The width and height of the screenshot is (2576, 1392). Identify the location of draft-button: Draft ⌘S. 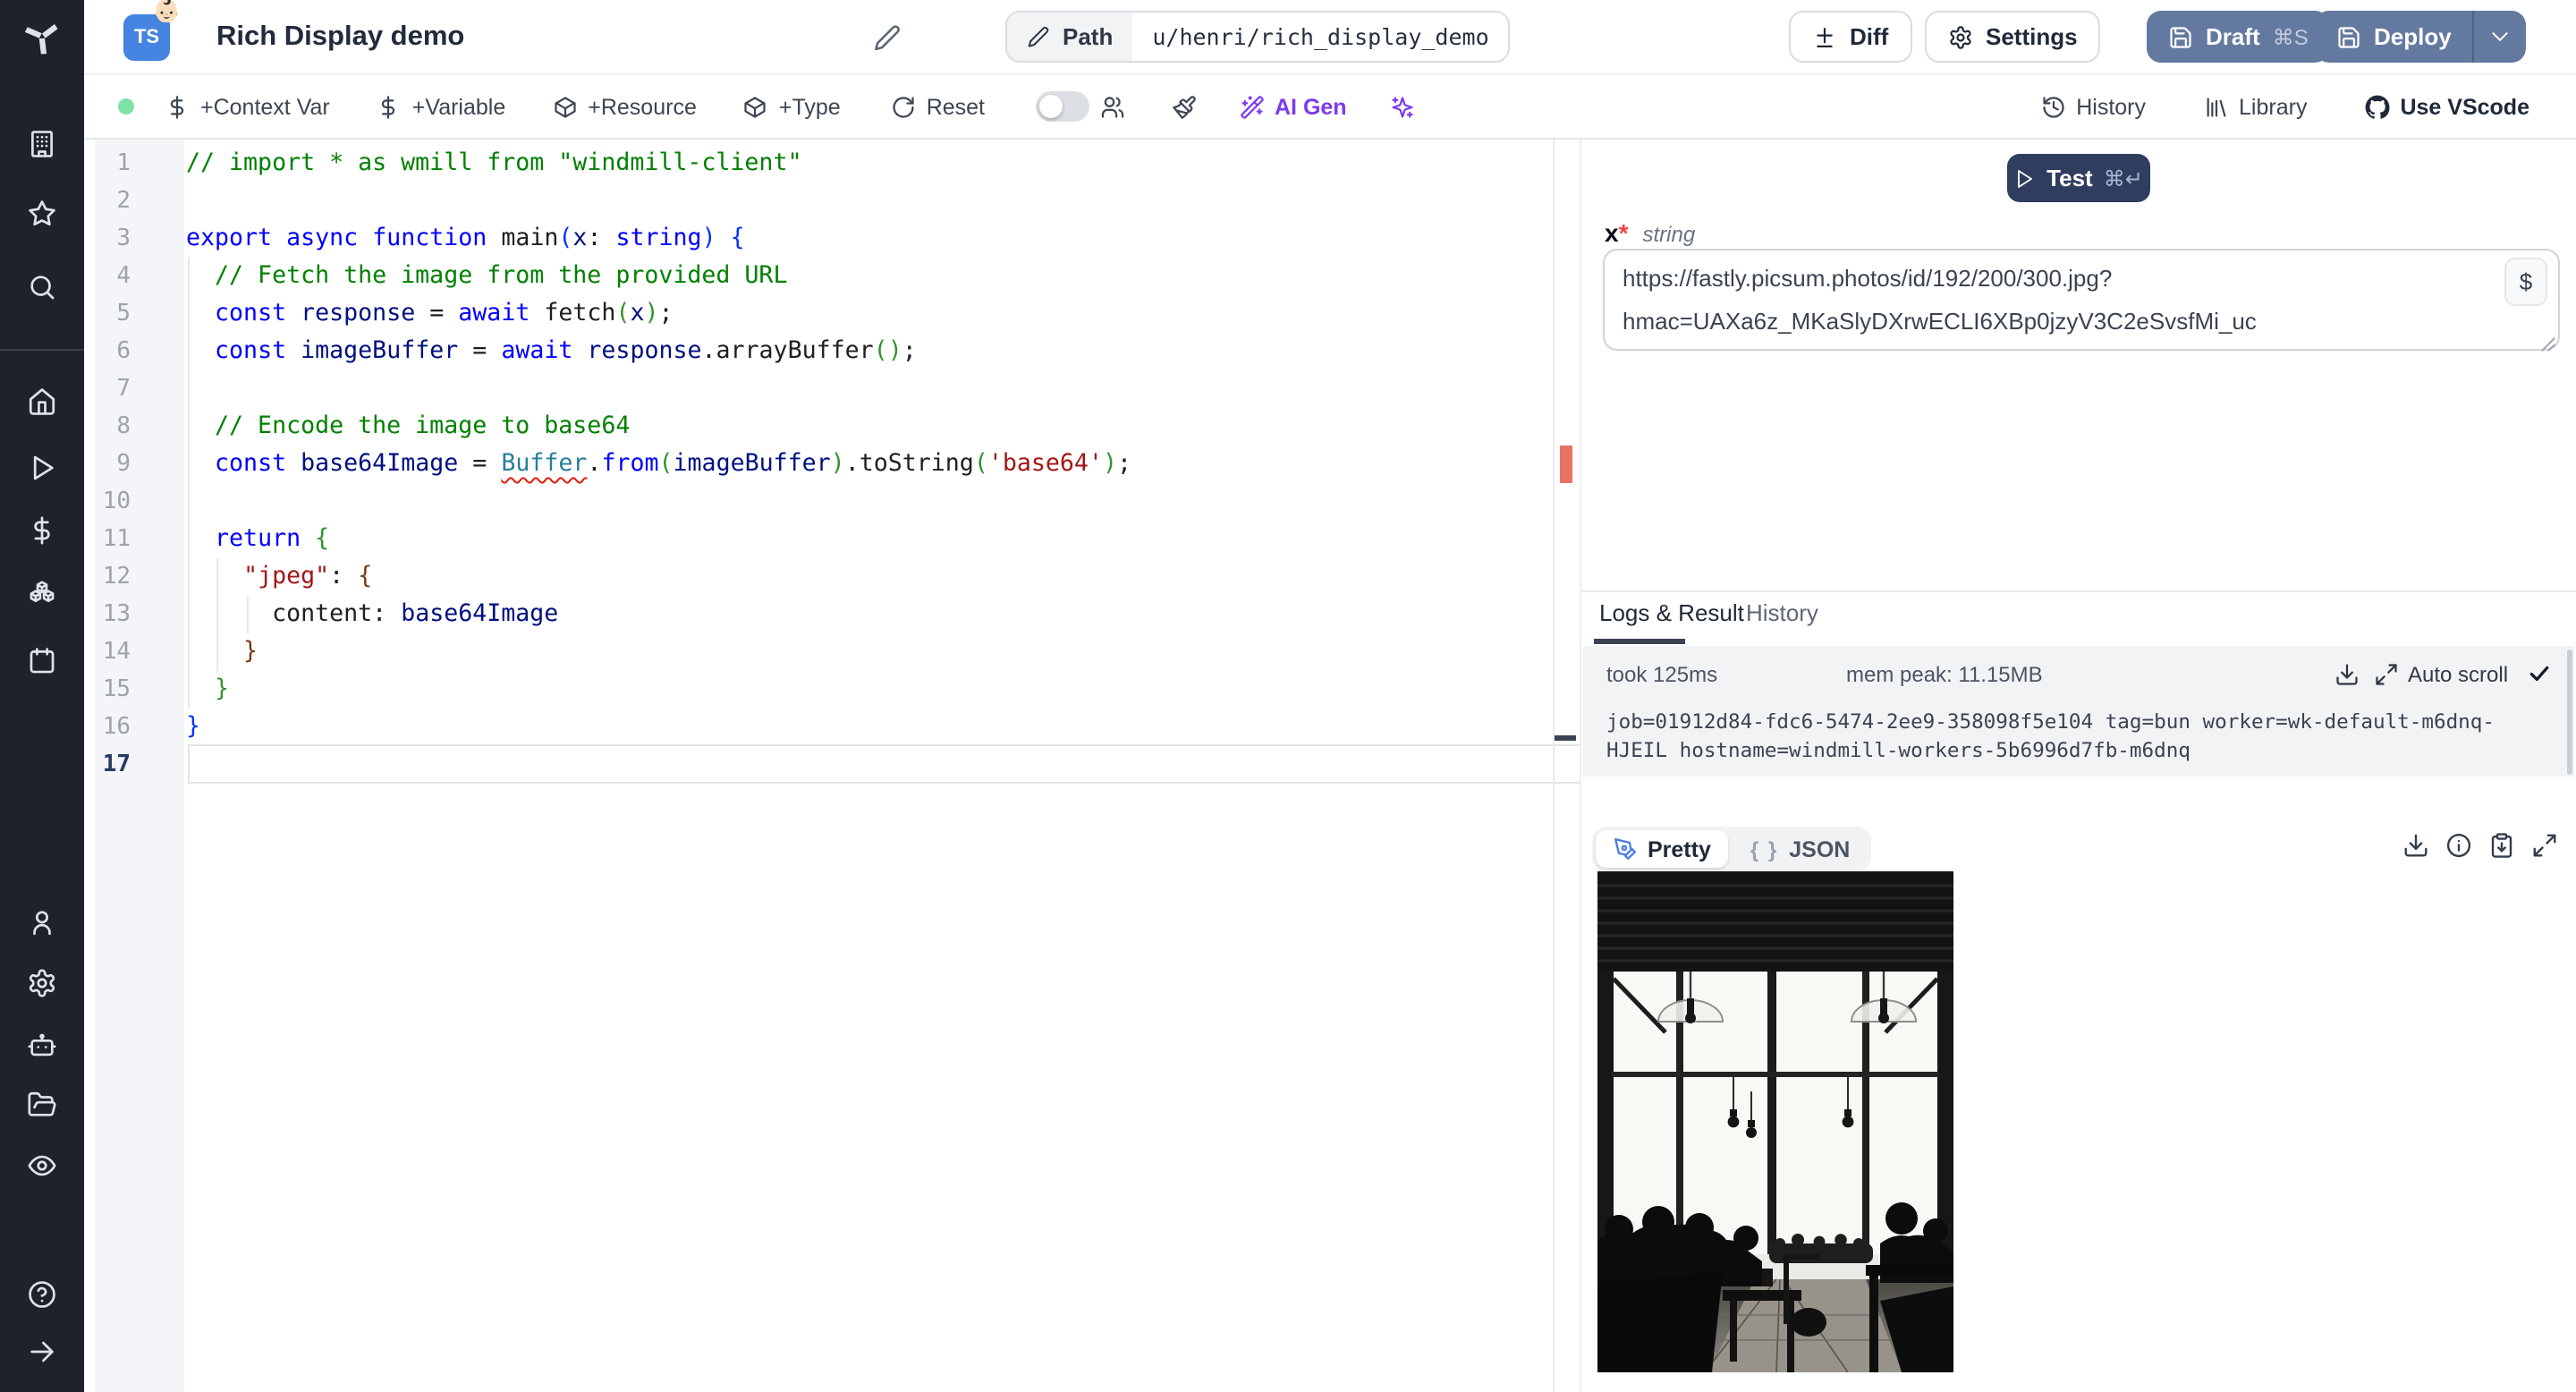
(2238, 37).